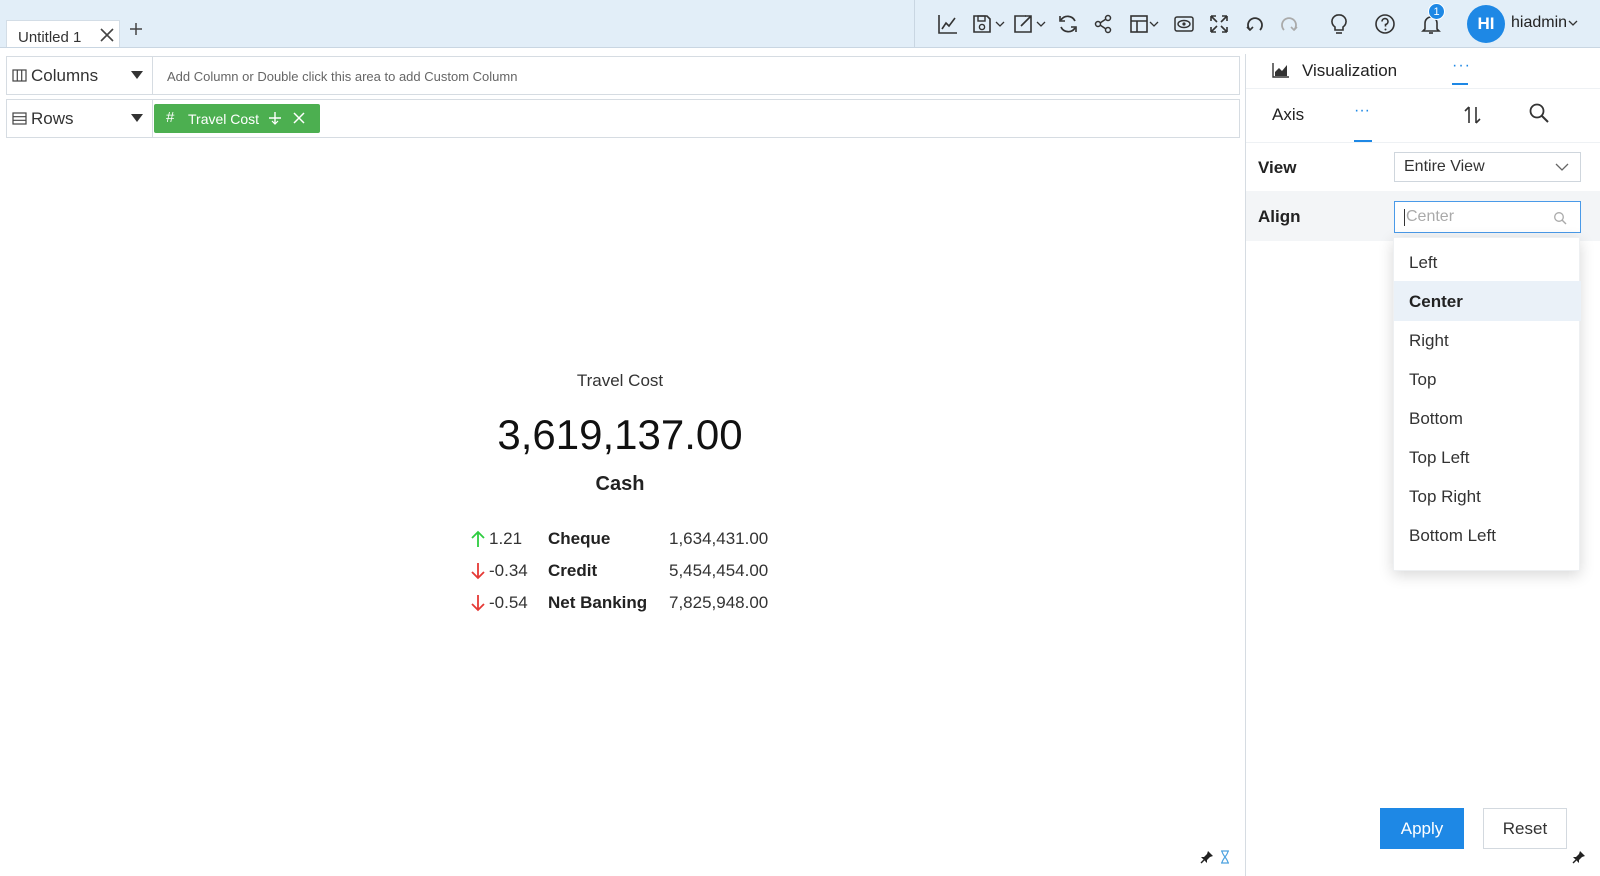 The width and height of the screenshot is (1600, 876). What do you see at coordinates (19, 118) in the screenshot?
I see `rows-icon` at bounding box center [19, 118].